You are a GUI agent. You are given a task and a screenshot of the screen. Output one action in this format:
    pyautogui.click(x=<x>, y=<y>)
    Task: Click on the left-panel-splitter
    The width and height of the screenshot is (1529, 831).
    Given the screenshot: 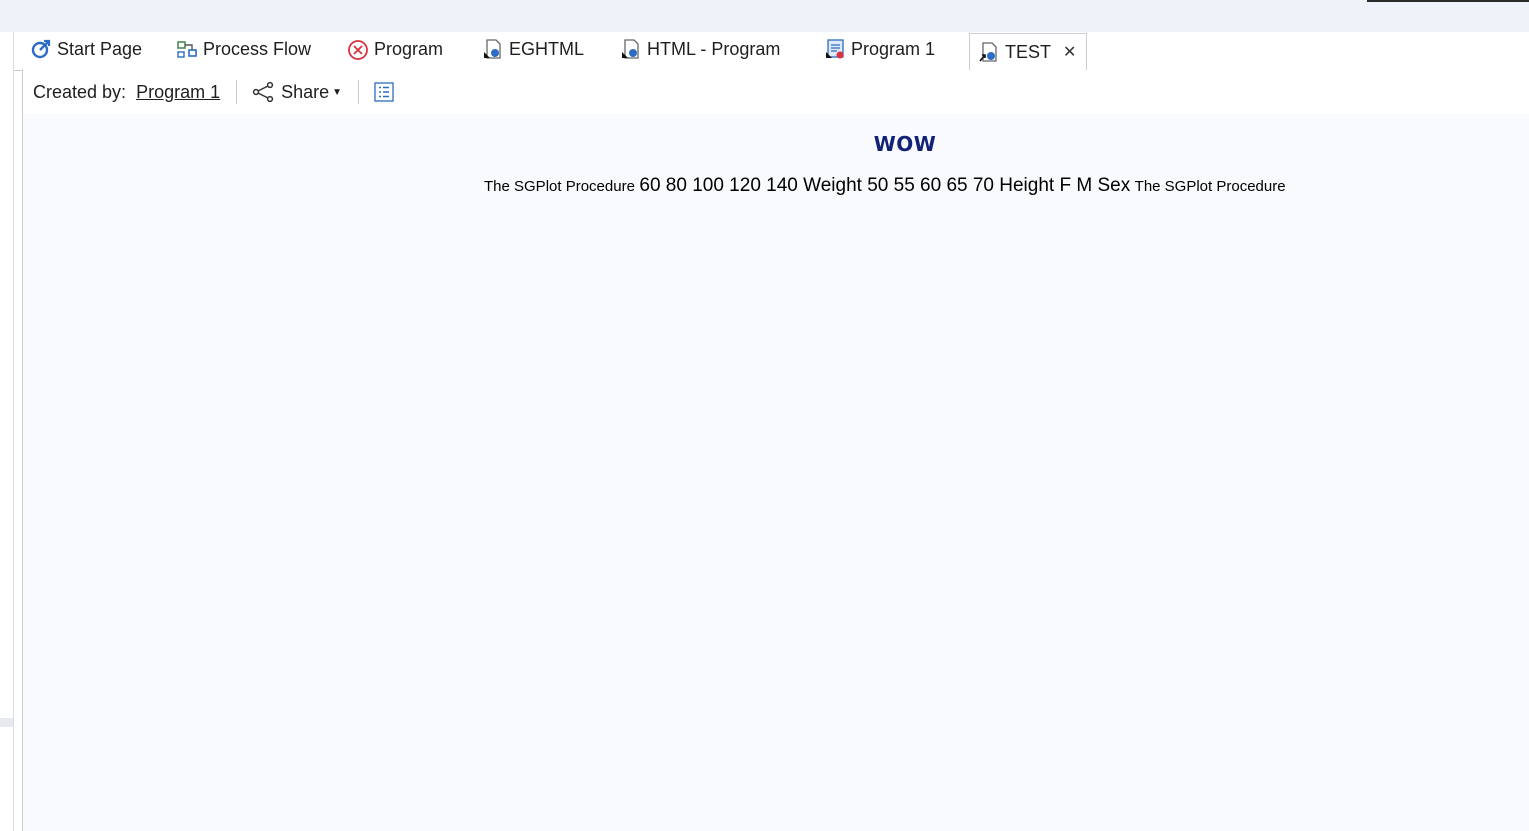 What is the action you would take?
    pyautogui.click(x=6, y=722)
    